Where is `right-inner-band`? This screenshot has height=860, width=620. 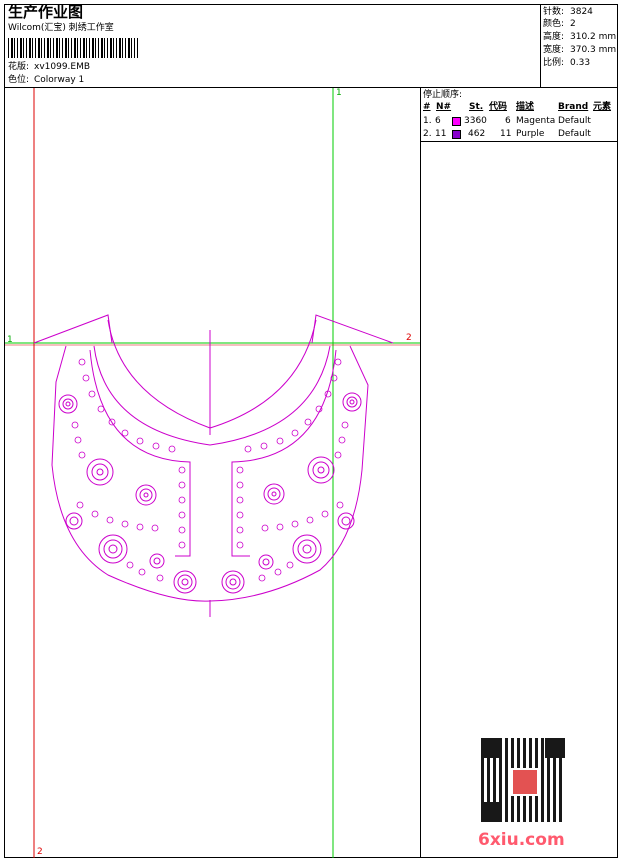
right-inner-band is located at coordinates (284, 453).